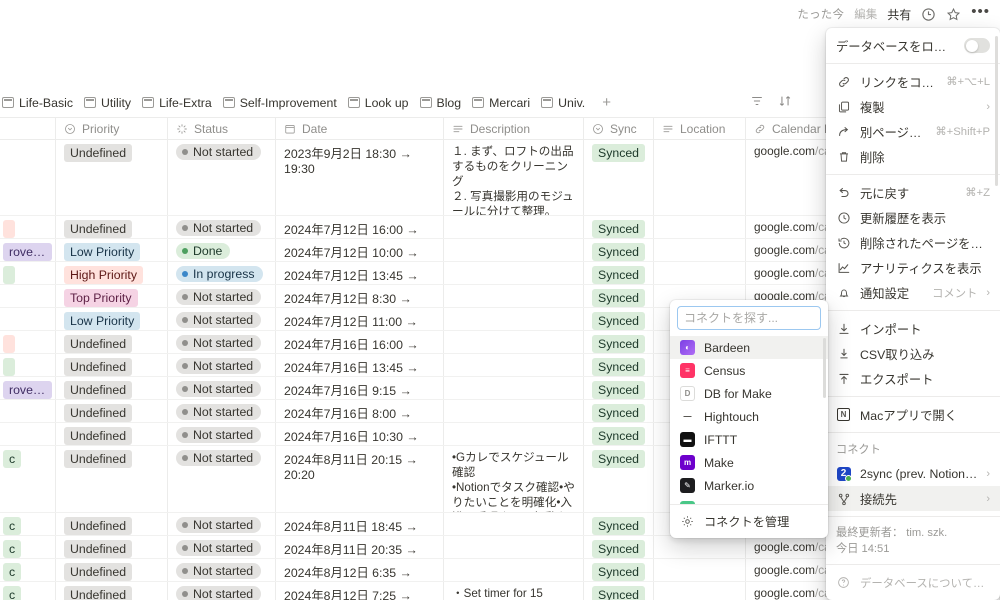  What do you see at coordinates (913, 353) in the screenshot?
I see `menu-item-csv: CSV取り込み` at bounding box center [913, 353].